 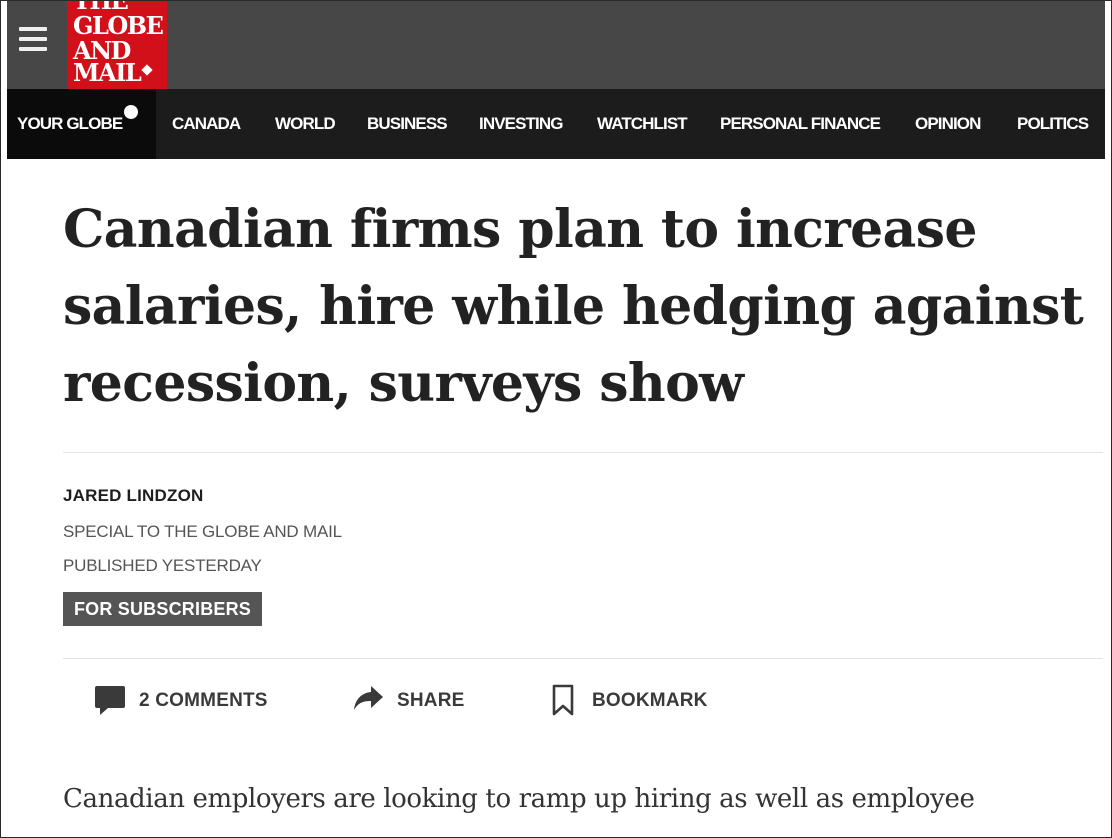 What do you see at coordinates (431, 700) in the screenshot?
I see `share-label: SHARE` at bounding box center [431, 700].